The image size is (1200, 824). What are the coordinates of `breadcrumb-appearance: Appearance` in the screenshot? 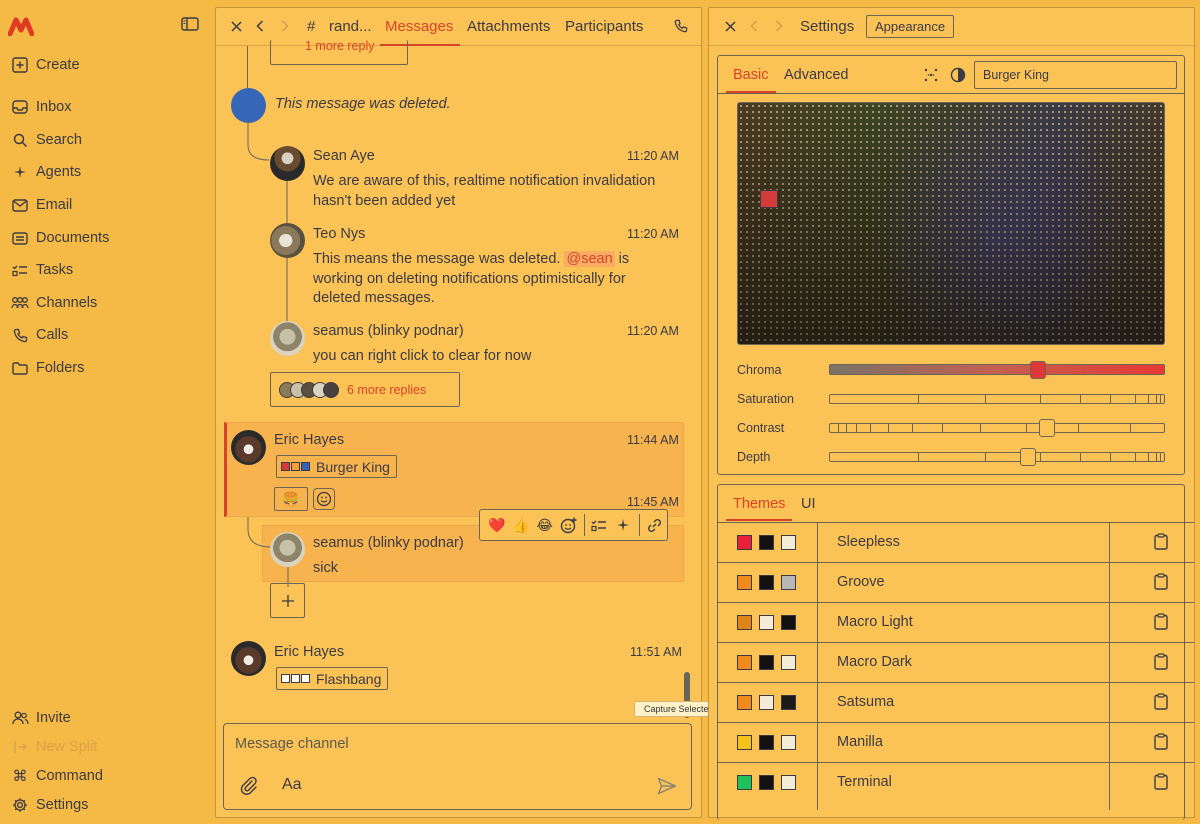 It's located at (910, 26).